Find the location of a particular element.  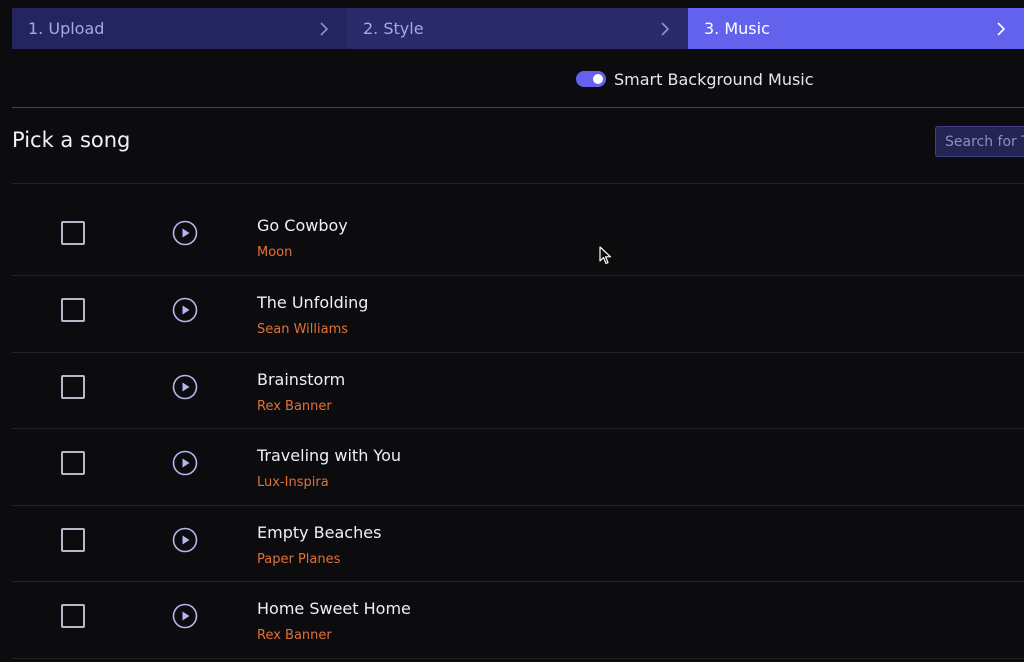

step-style-label: 2. Style is located at coordinates (393, 28).